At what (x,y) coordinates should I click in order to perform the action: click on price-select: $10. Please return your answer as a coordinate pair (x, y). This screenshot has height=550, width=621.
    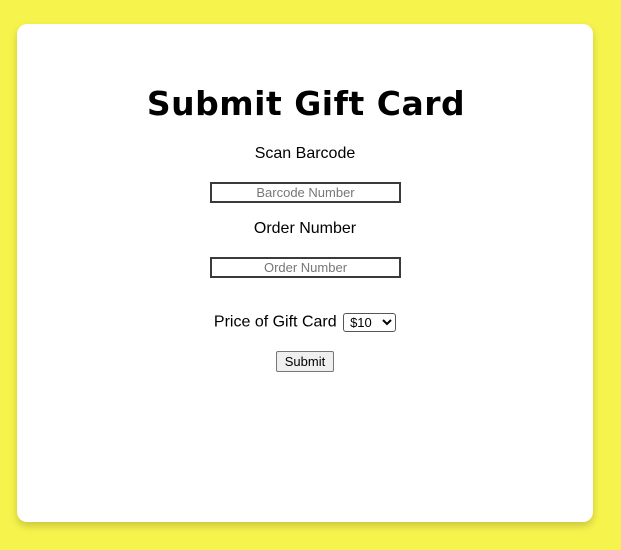
    Looking at the image, I should click on (370, 322).